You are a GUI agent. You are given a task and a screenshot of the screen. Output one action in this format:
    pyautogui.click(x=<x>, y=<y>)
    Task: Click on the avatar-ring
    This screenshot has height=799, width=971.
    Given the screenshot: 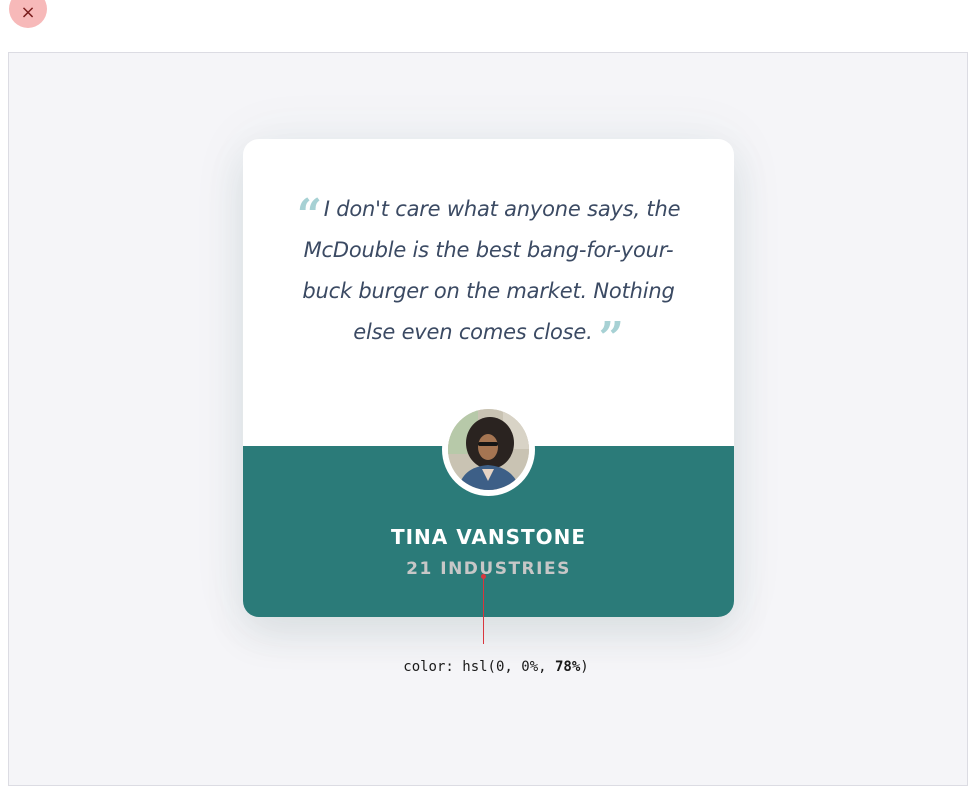 What is the action you would take?
    pyautogui.click(x=488, y=449)
    